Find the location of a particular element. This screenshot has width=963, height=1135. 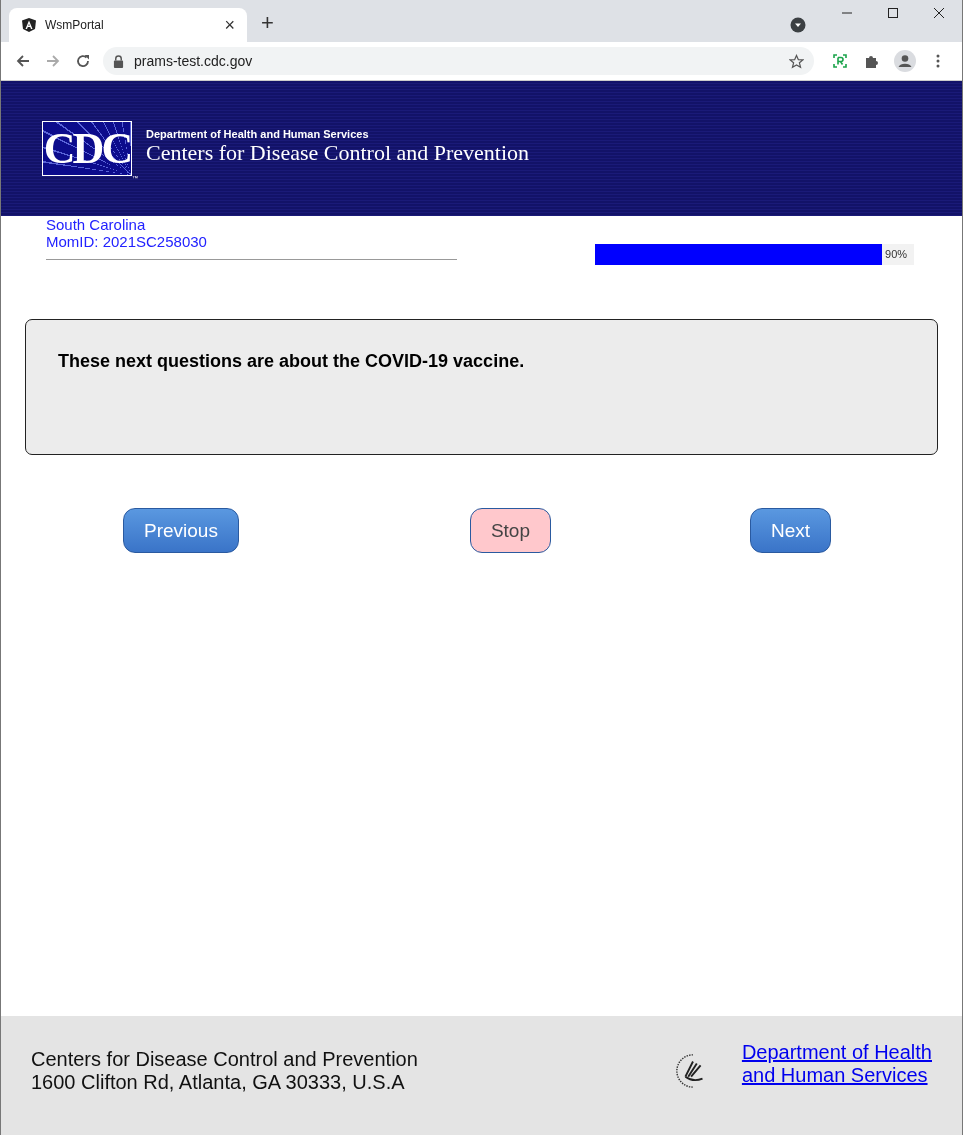

close-tab-button: × is located at coordinates (229, 25).